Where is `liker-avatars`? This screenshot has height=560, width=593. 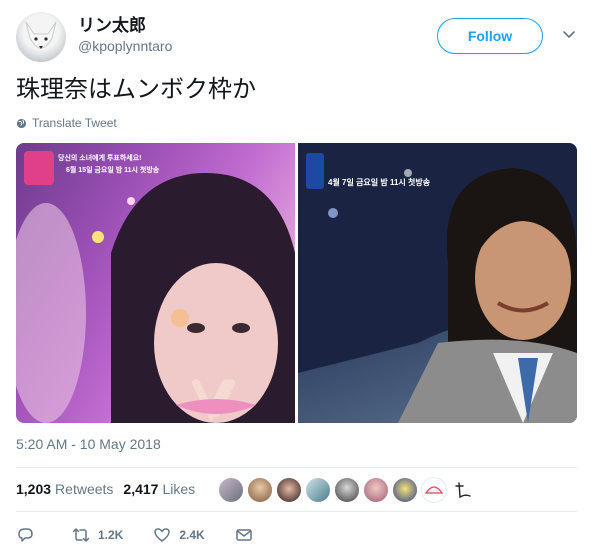 liker-avatars is located at coordinates (347, 490).